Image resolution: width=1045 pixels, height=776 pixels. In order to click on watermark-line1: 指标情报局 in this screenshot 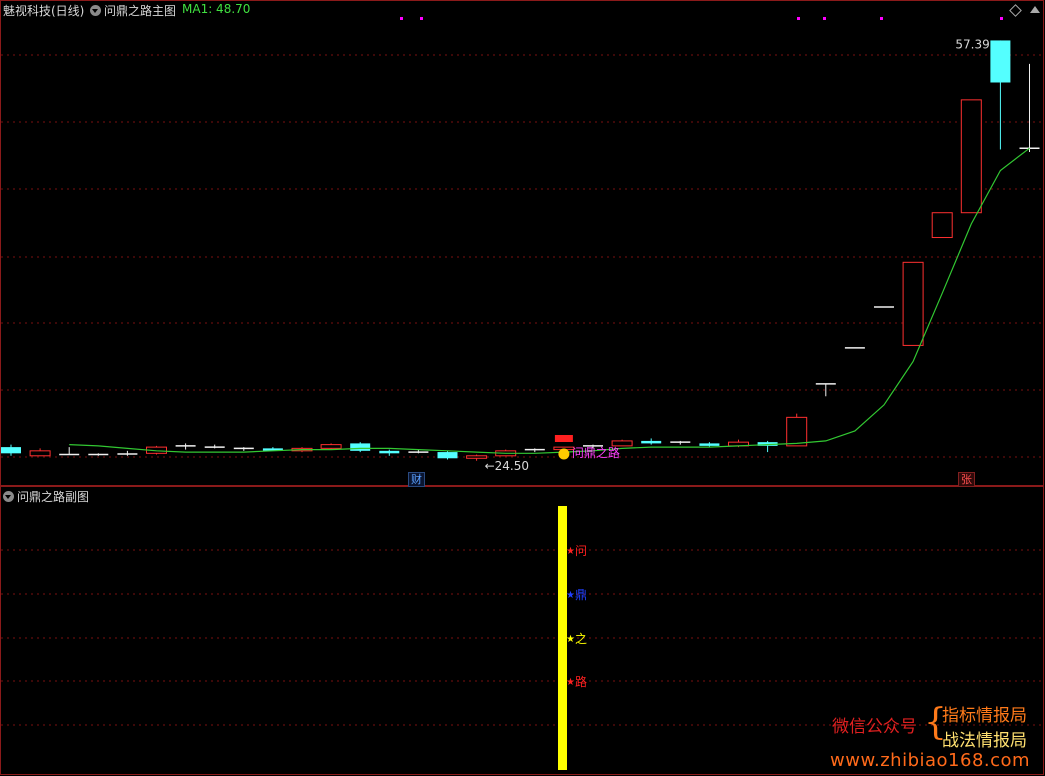, I will do `click(984, 716)`.